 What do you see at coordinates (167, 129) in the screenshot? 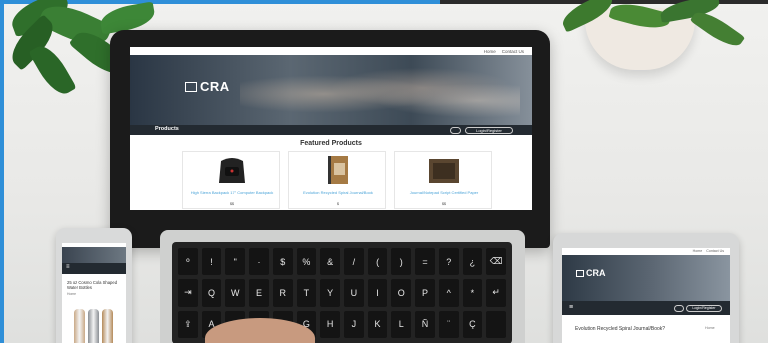
I see `products-menu: Products` at bounding box center [167, 129].